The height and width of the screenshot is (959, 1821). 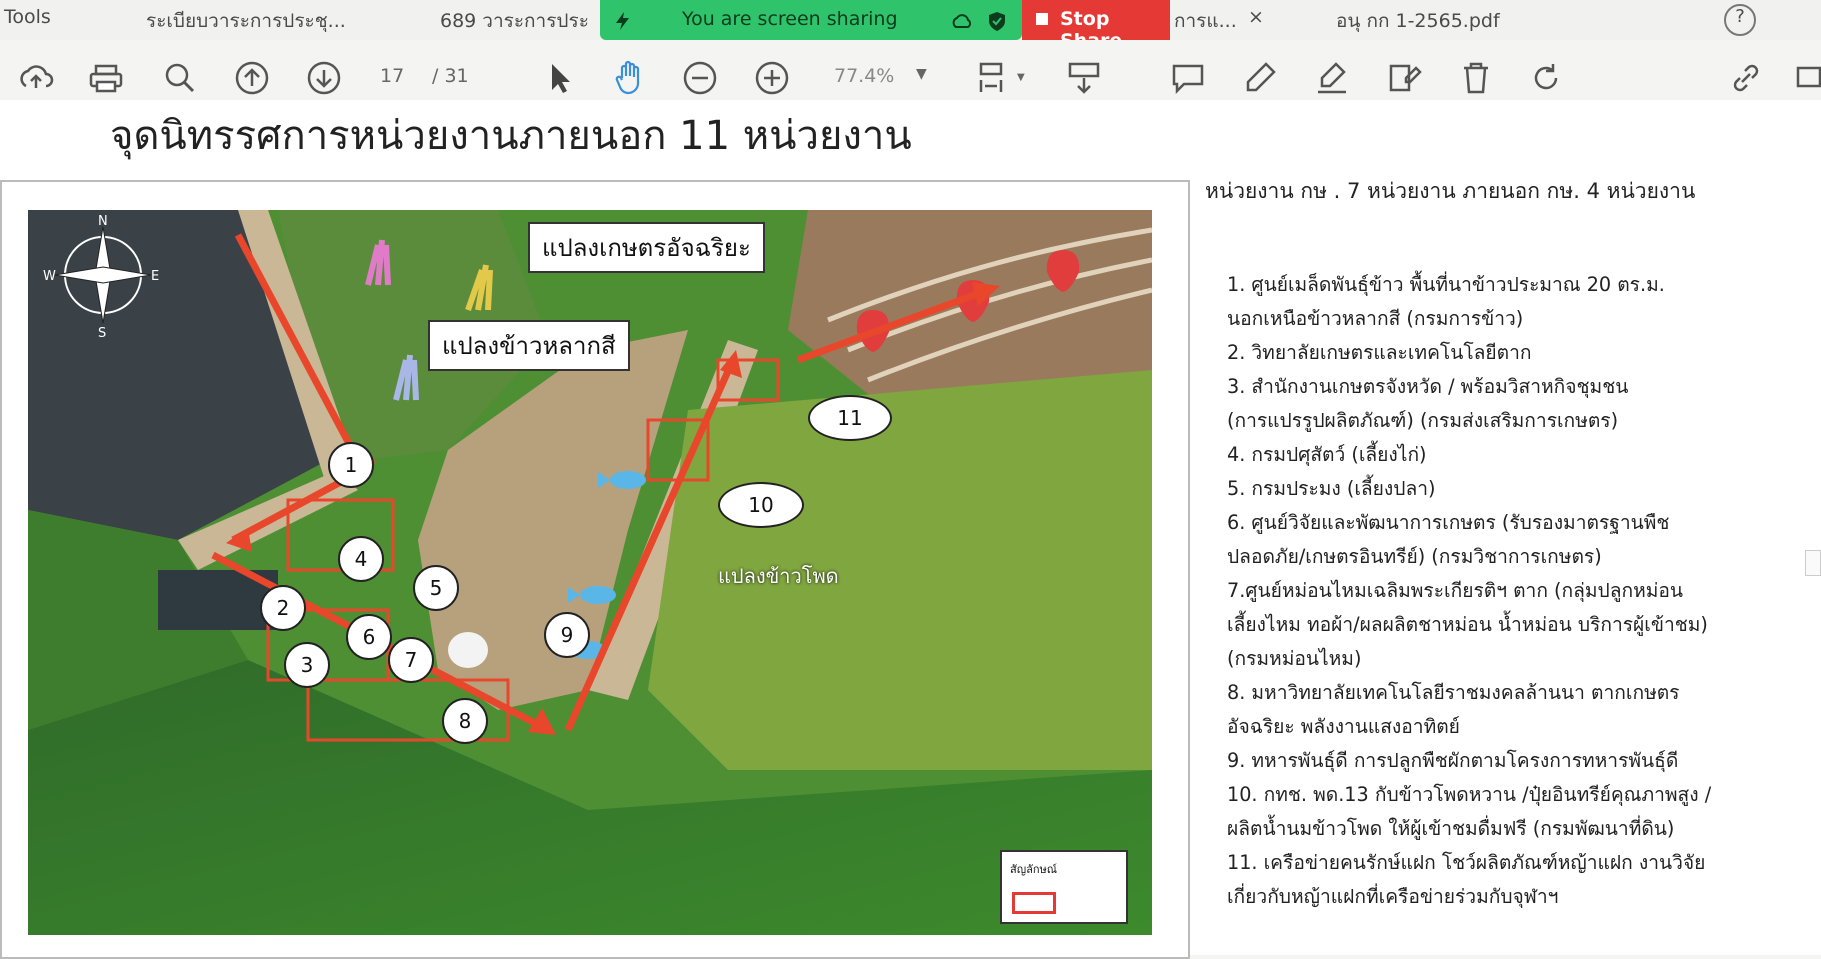 What do you see at coordinates (307, 665) in the screenshot?
I see `map-marker-3: 3` at bounding box center [307, 665].